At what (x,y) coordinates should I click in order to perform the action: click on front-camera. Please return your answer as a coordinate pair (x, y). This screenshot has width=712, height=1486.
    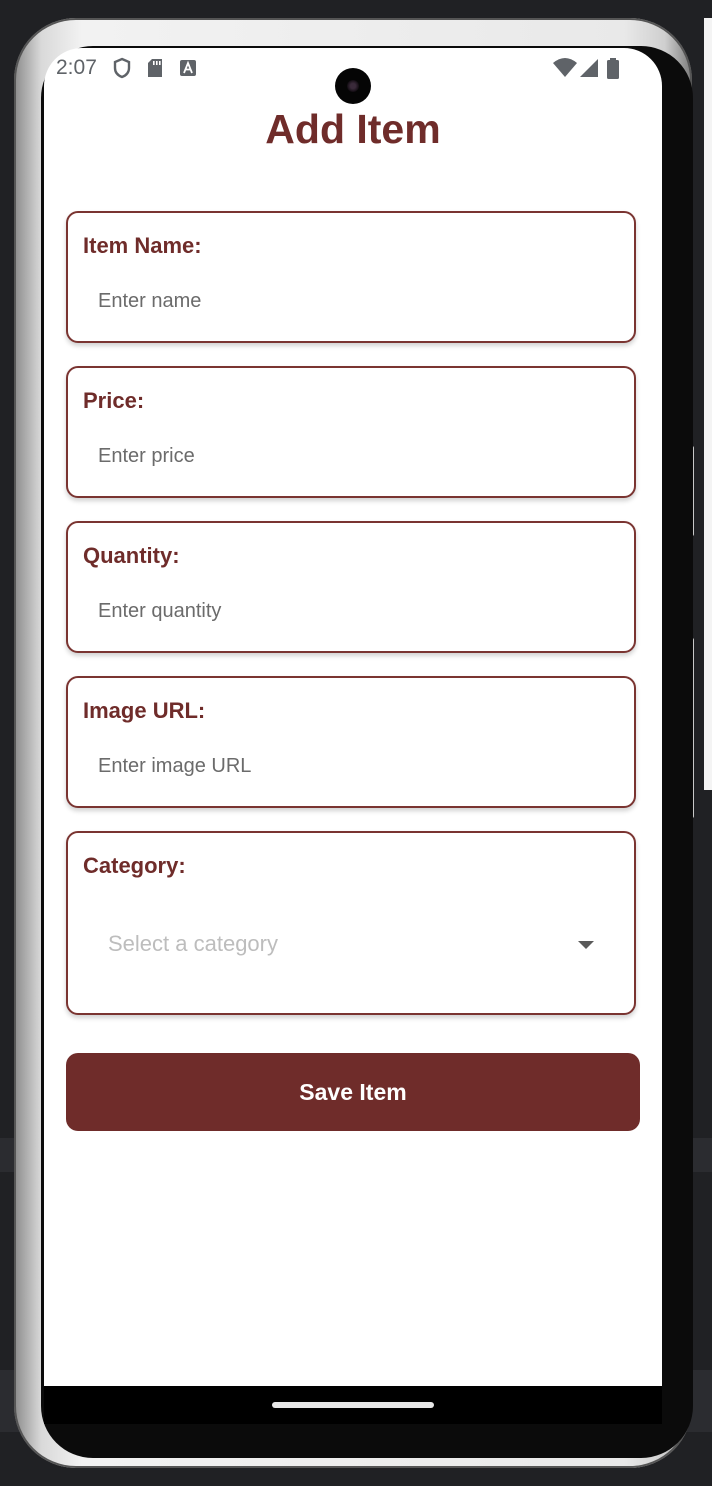
    Looking at the image, I should click on (353, 86).